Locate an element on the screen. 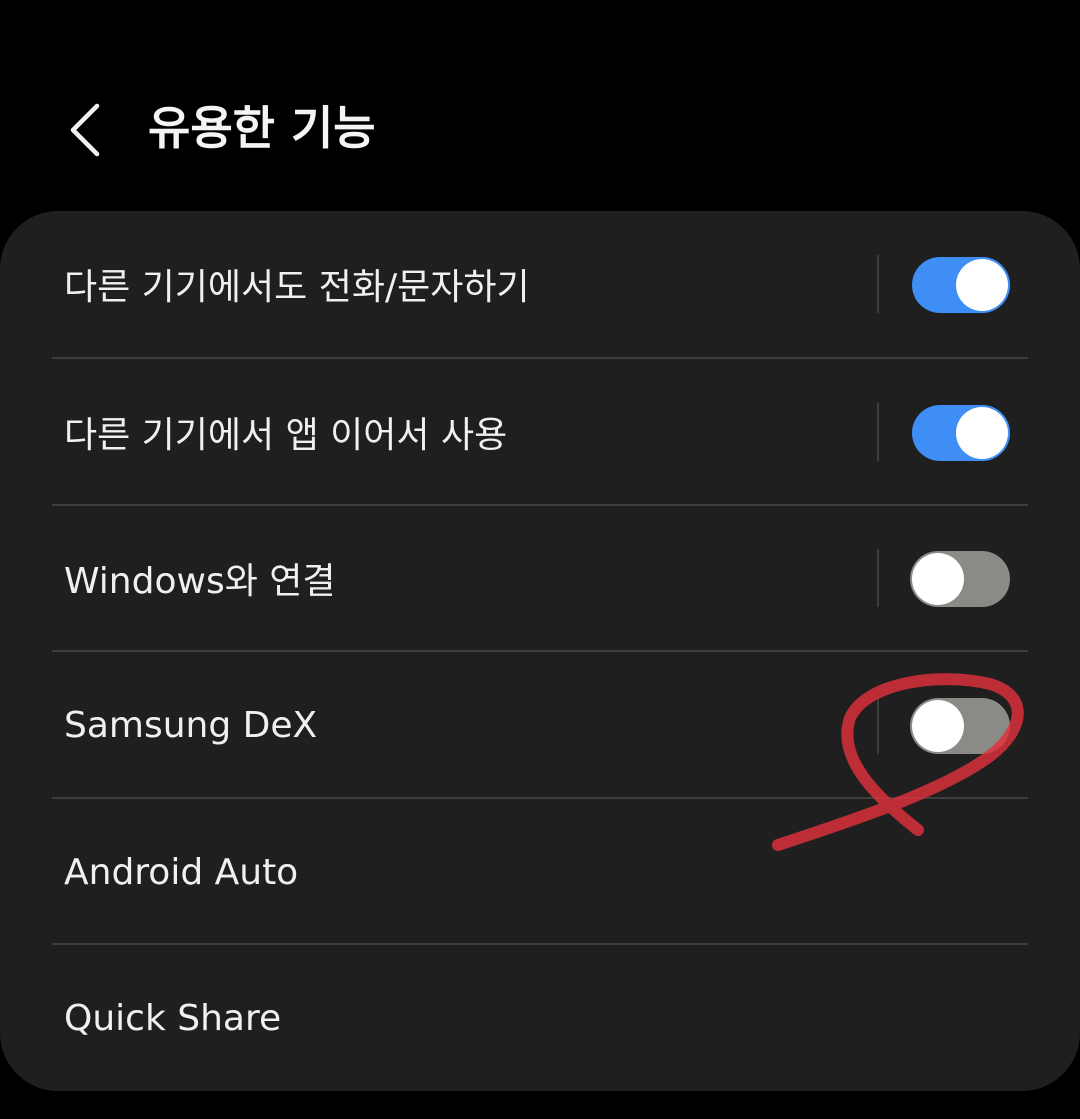  setting-label: Windows와 연결 is located at coordinates (200, 581).